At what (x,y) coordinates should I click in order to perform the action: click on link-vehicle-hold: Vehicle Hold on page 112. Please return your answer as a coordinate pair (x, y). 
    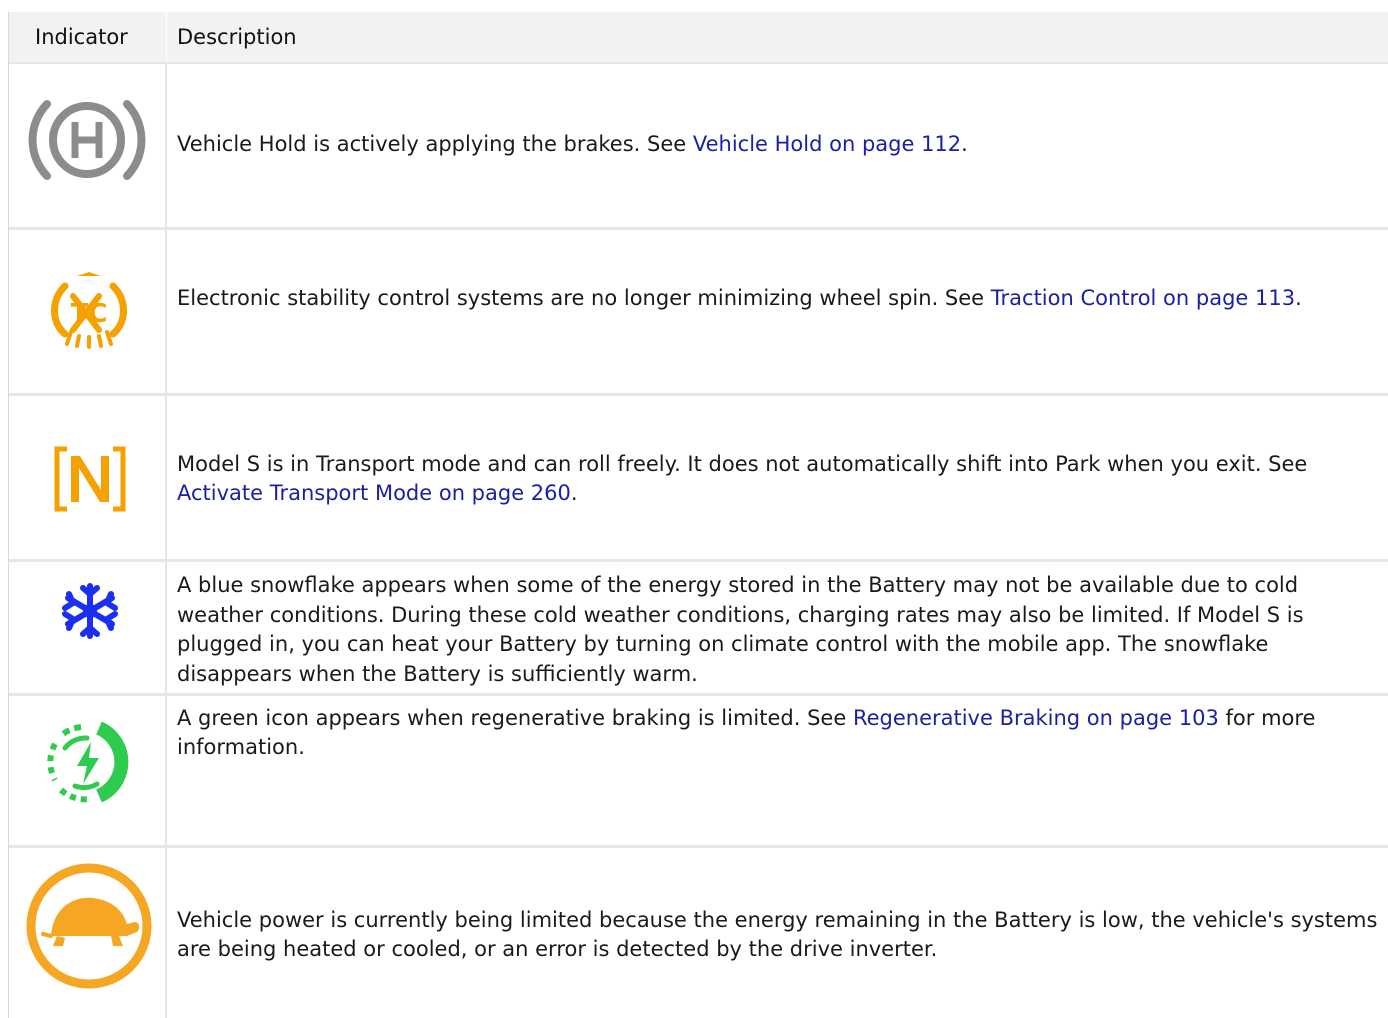
    Looking at the image, I should click on (827, 144).